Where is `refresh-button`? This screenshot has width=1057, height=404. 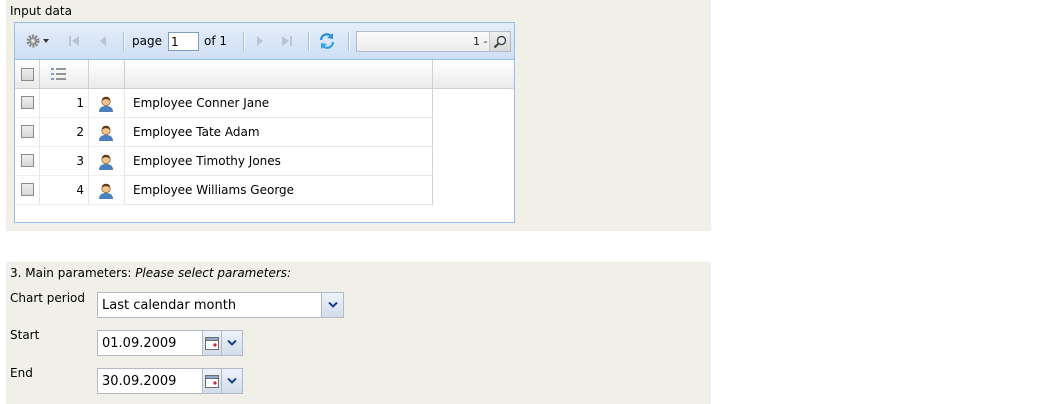
refresh-button is located at coordinates (327, 41).